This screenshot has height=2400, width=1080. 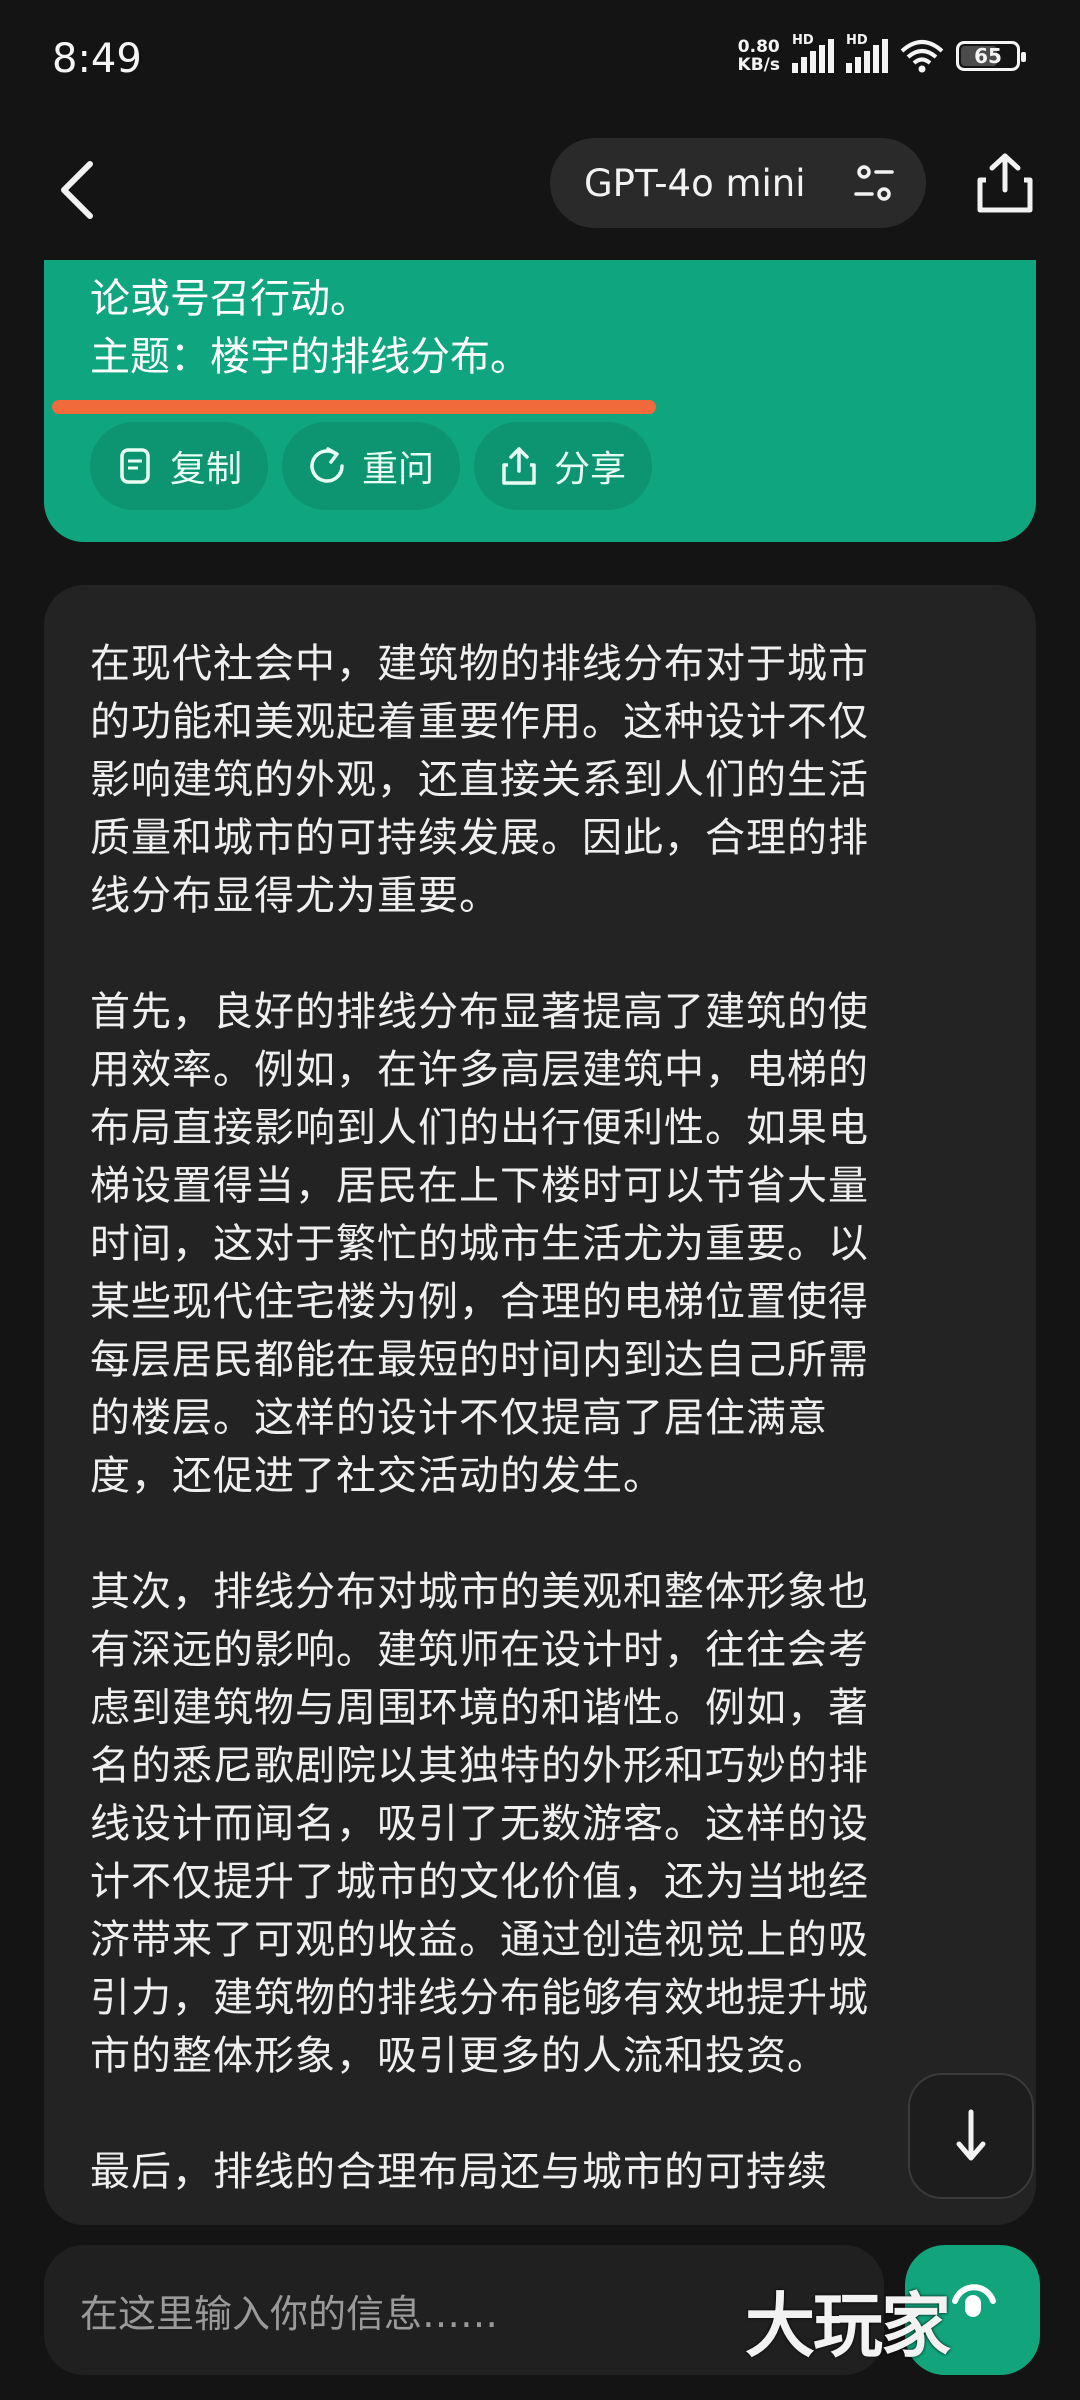 What do you see at coordinates (758, 56) in the screenshot?
I see `net-speed: 0.80 KB/s` at bounding box center [758, 56].